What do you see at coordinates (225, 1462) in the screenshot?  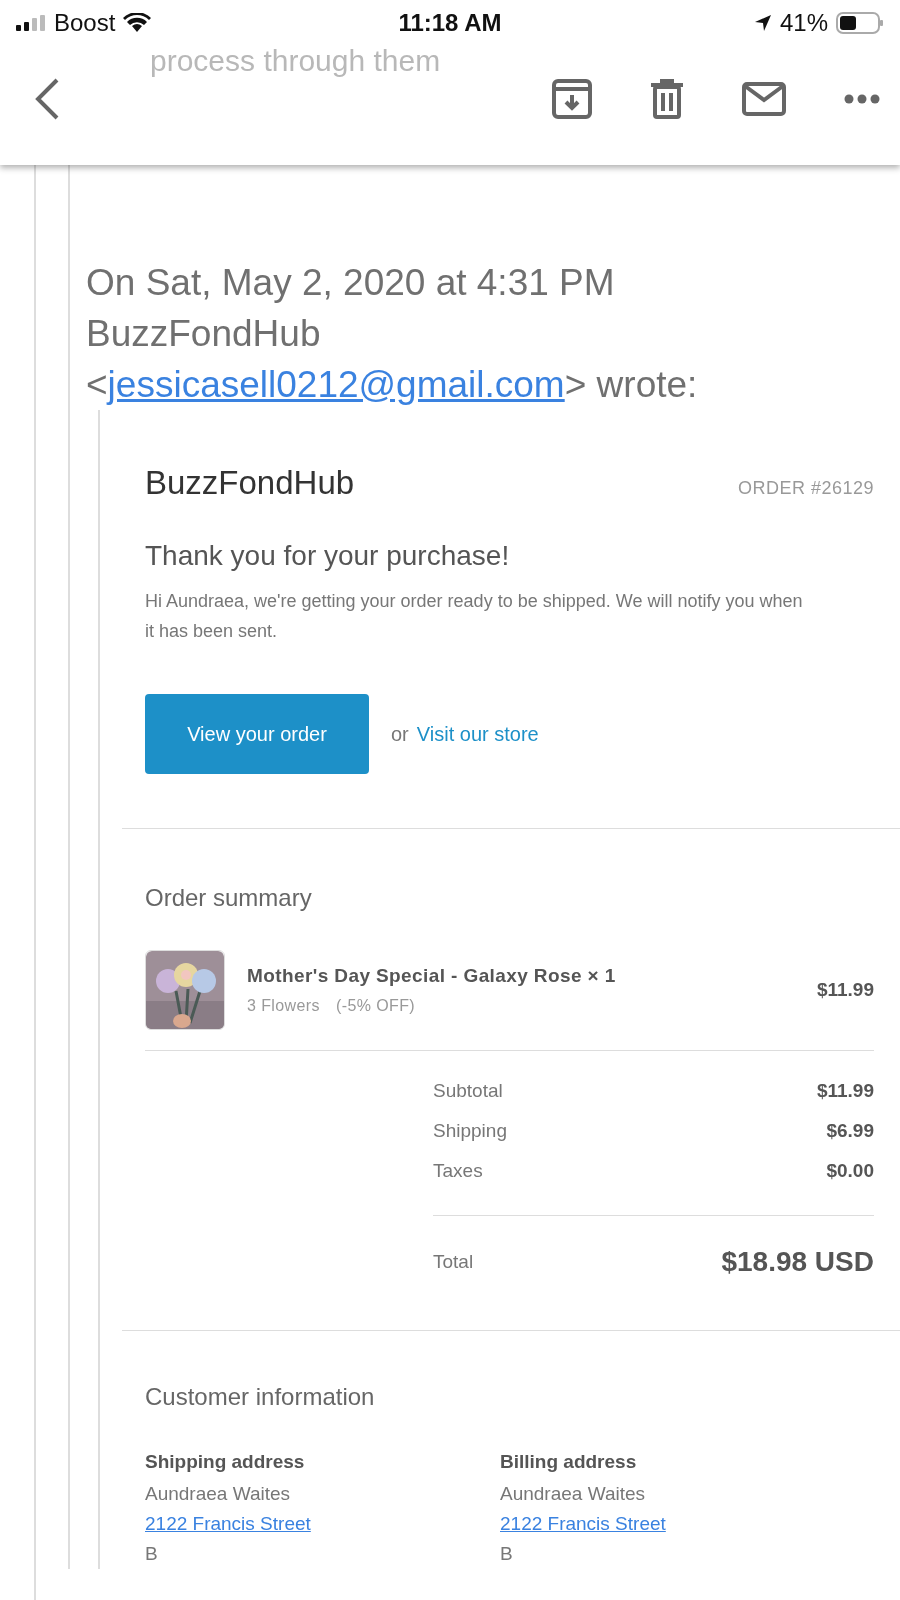 I see `address-title: Shipping address` at bounding box center [225, 1462].